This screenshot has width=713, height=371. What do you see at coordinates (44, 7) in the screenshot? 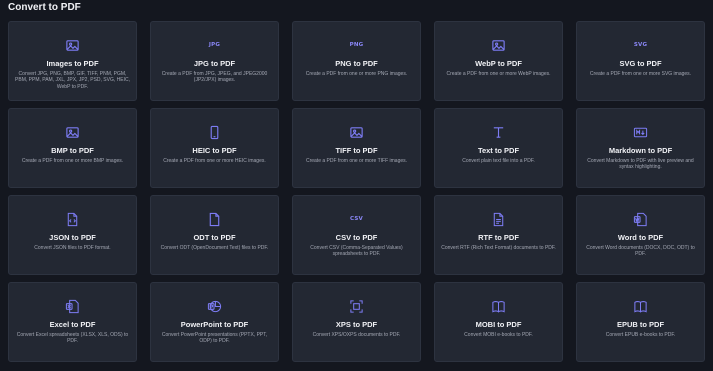
I see `page-title: Convert to PDF` at bounding box center [44, 7].